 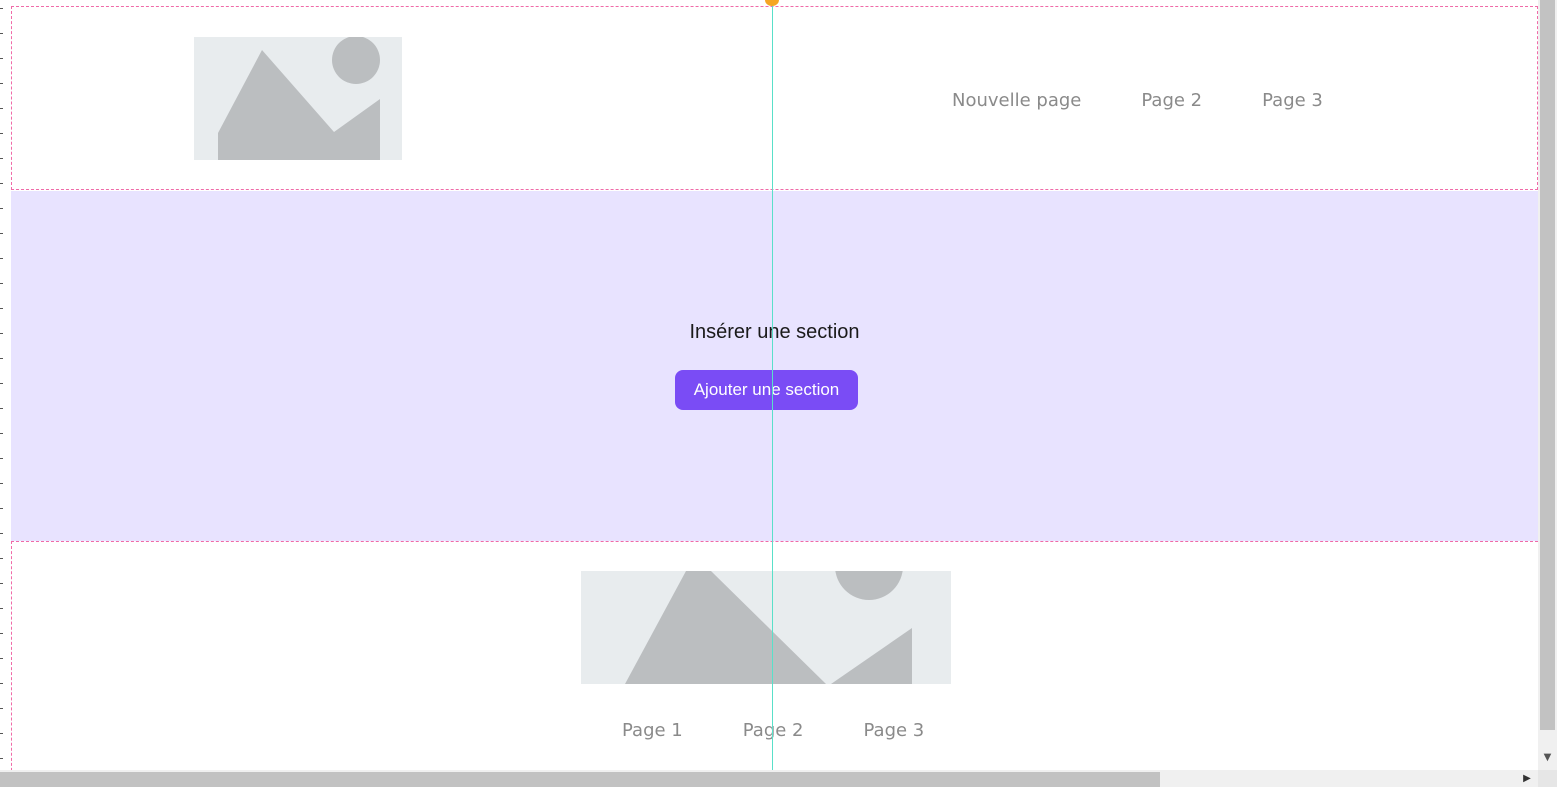 What do you see at coordinates (773, 730) in the screenshot?
I see `footer-nav-link-page-2: Page 2` at bounding box center [773, 730].